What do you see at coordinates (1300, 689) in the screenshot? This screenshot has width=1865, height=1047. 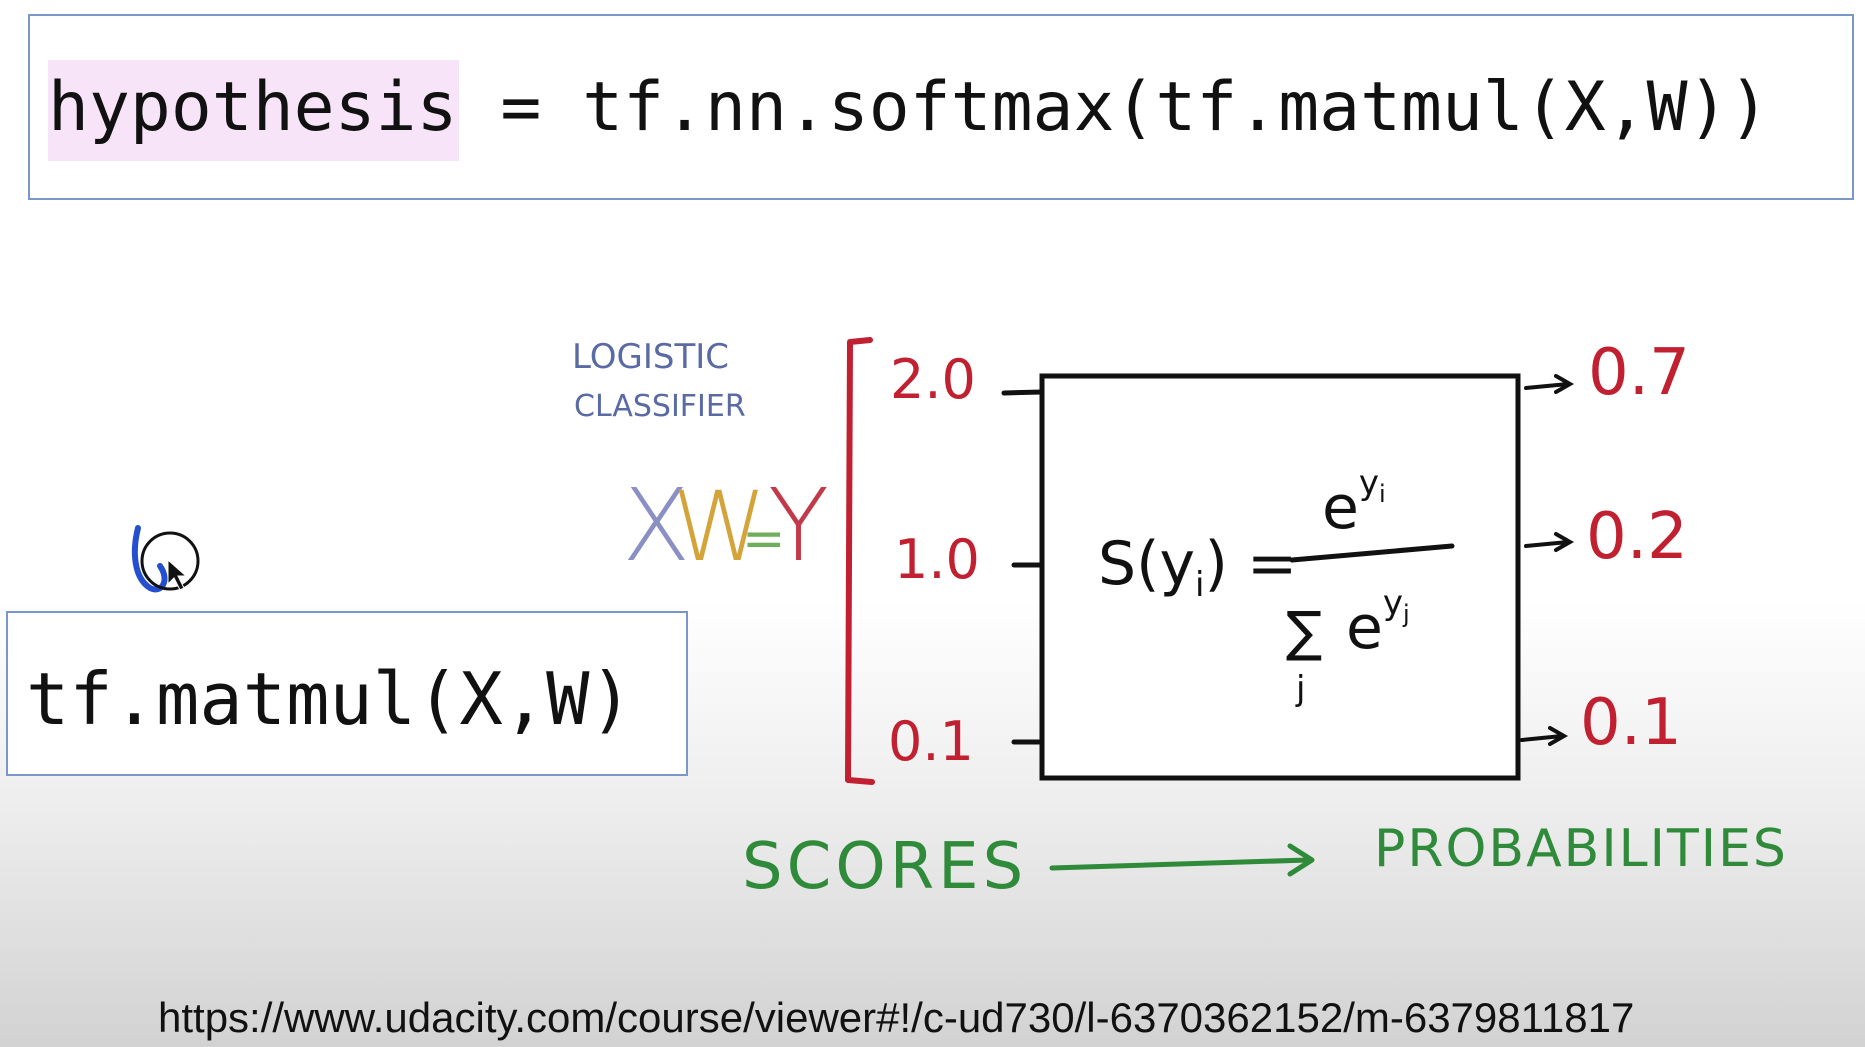 I see `sum-index: j` at bounding box center [1300, 689].